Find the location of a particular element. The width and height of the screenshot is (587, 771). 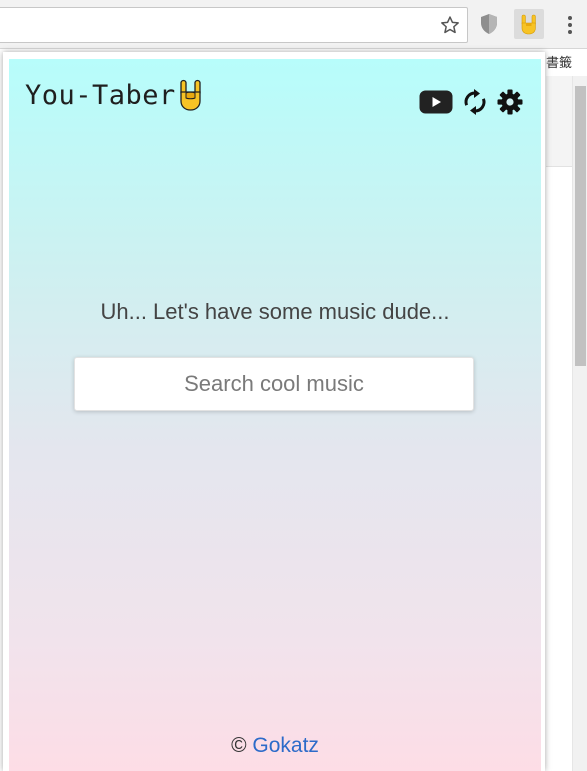

header-actions is located at coordinates (476, 102).